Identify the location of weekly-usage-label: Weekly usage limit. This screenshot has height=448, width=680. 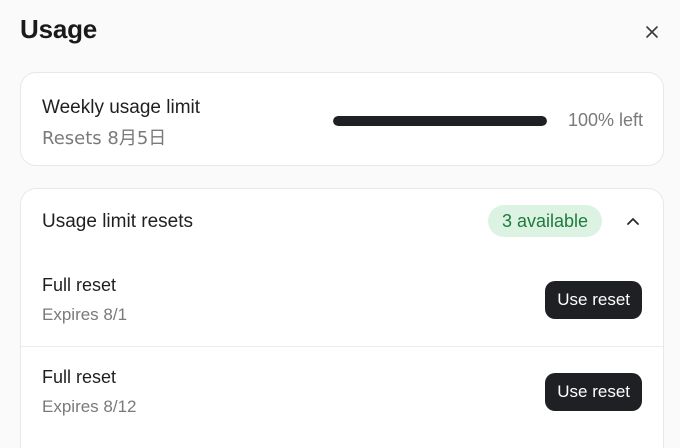
(121, 107).